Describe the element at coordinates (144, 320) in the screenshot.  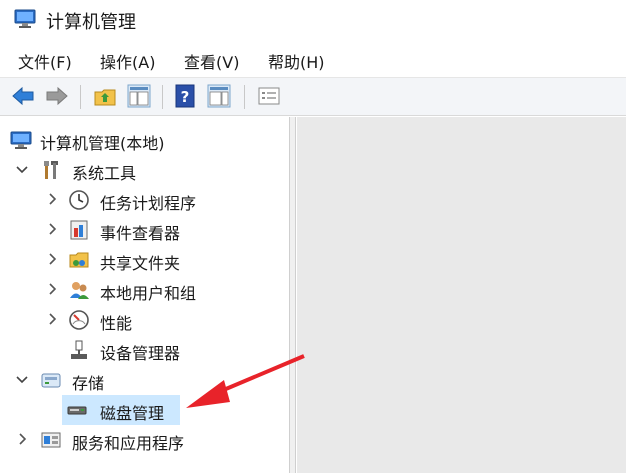
I see `tree-item-performance: 性能` at that location.